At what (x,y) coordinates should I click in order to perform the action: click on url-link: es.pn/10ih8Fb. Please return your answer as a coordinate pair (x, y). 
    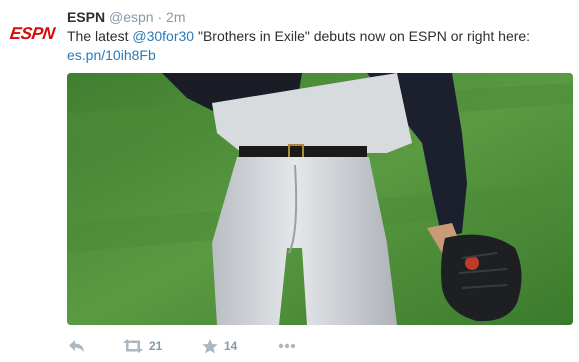
    Looking at the image, I should click on (111, 55).